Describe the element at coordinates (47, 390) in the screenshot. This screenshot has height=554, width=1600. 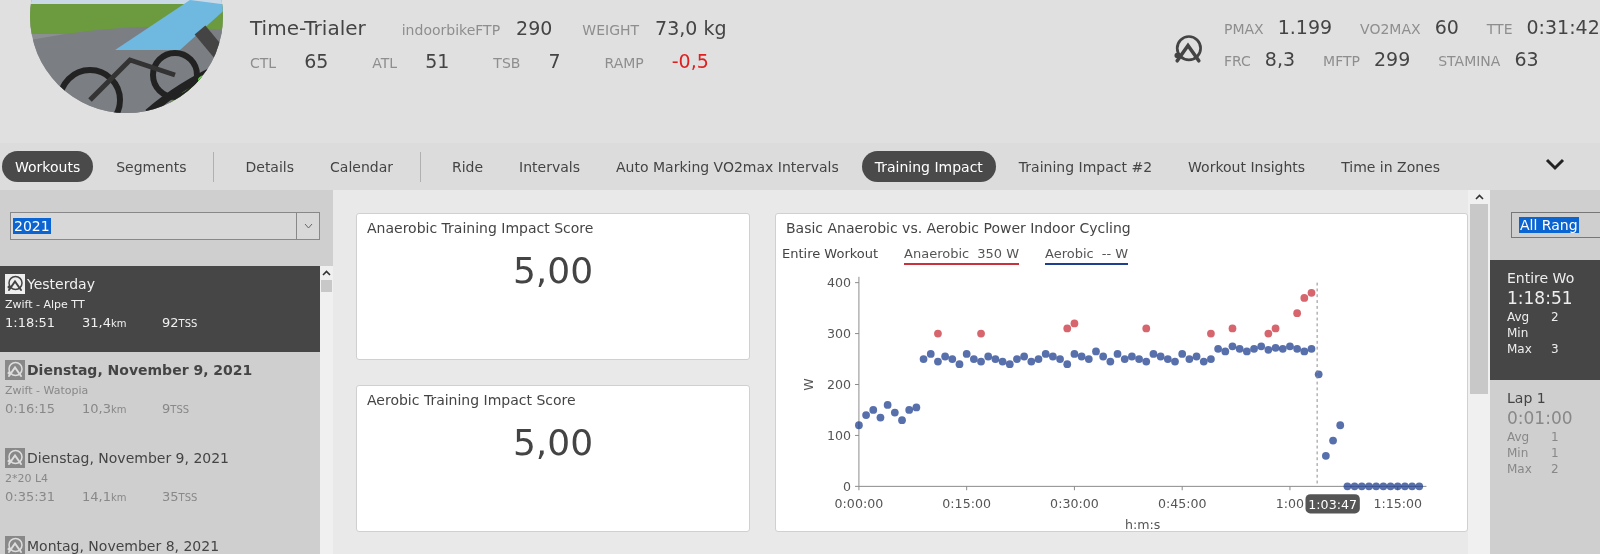
I see `workout-name: Zwift - Watopia` at that location.